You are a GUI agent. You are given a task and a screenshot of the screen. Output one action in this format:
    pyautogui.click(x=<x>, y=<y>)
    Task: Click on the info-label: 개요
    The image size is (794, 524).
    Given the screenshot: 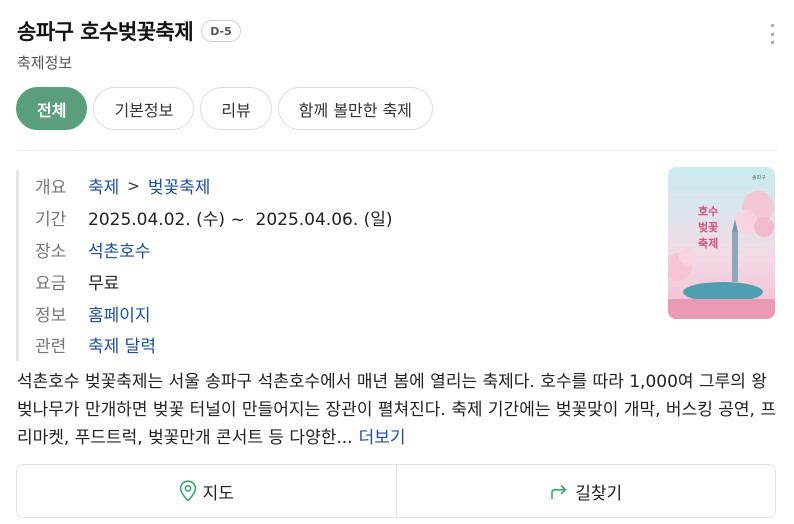 What is the action you would take?
    pyautogui.click(x=51, y=188)
    